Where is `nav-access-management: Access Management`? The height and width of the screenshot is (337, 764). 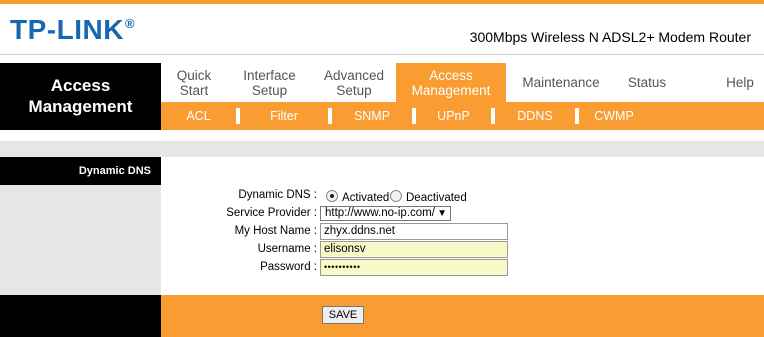
nav-access-management: Access Management is located at coordinates (451, 82).